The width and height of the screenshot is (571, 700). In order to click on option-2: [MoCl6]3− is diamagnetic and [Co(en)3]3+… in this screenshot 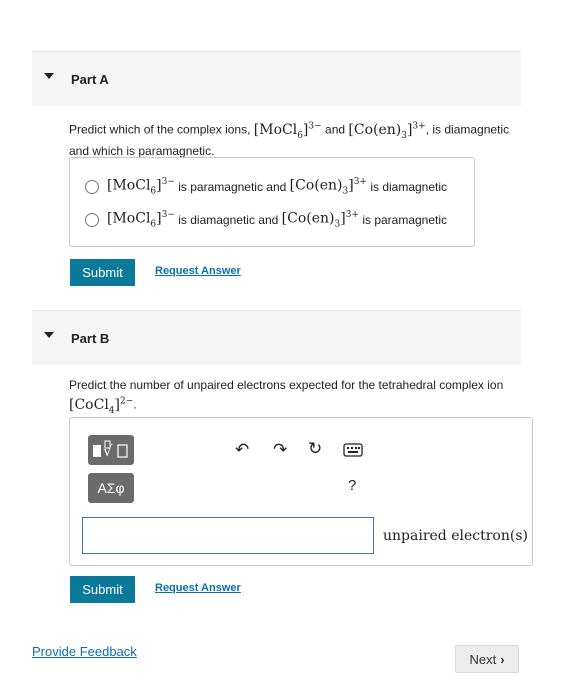, I will do `click(266, 219)`.